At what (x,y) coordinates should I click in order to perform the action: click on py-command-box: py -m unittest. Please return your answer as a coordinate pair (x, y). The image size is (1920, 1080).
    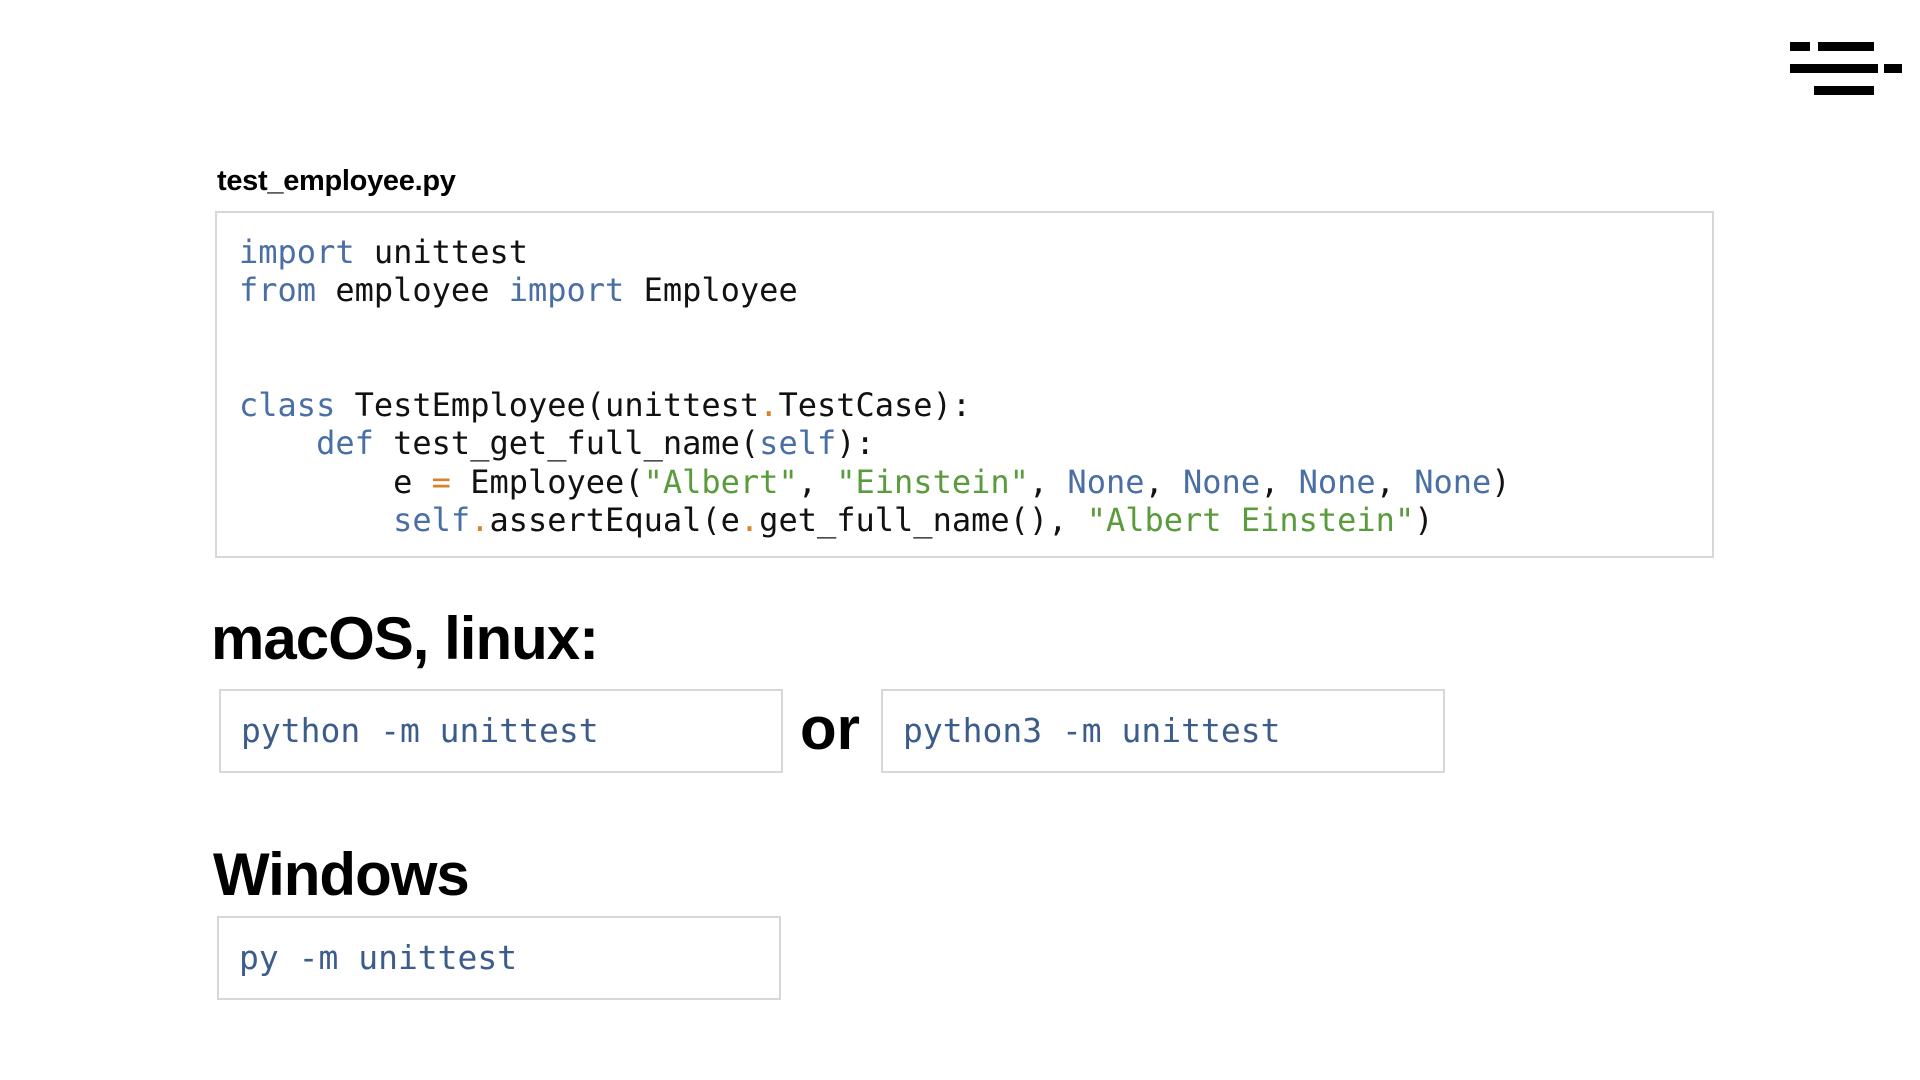
    Looking at the image, I should click on (499, 958).